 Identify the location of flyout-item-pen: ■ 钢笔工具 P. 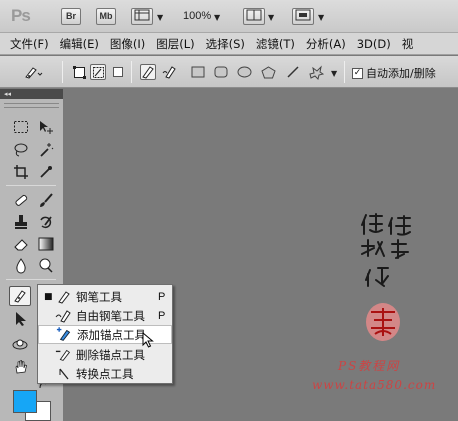
(105, 296).